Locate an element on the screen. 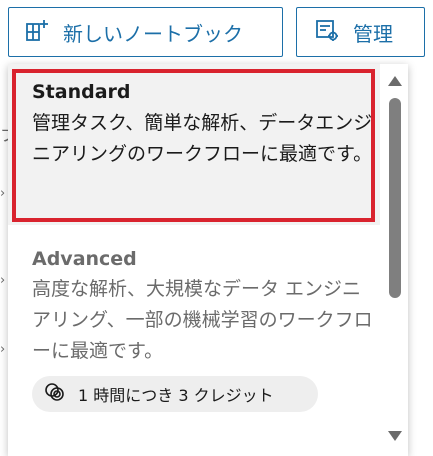  triangle-down-icon is located at coordinates (395, 436).